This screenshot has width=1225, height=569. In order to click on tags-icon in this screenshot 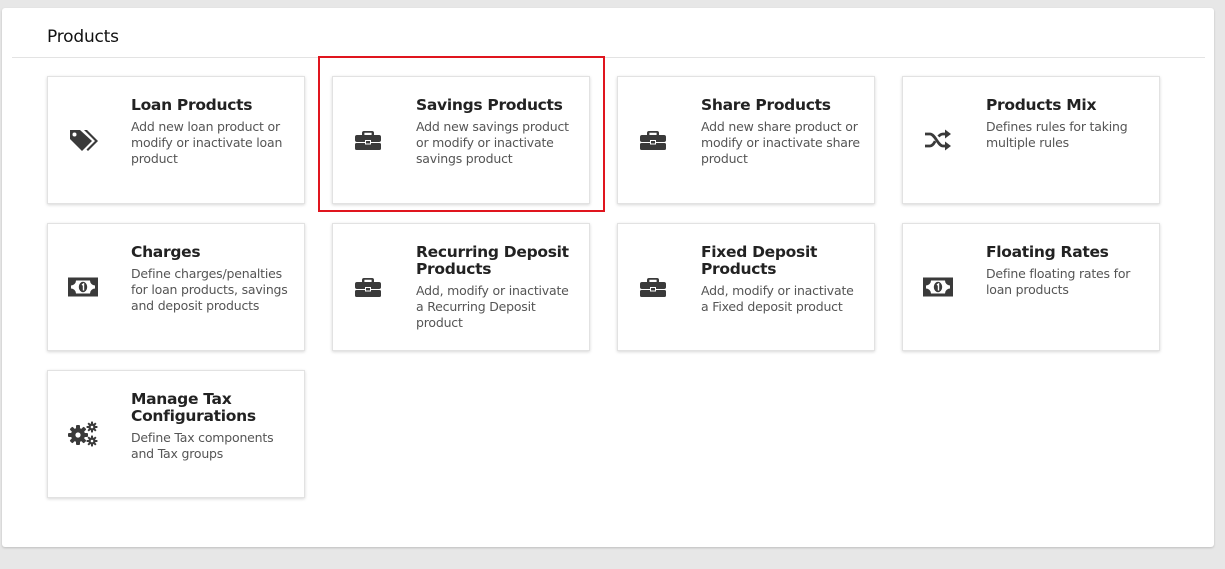, I will do `click(83, 140)`.